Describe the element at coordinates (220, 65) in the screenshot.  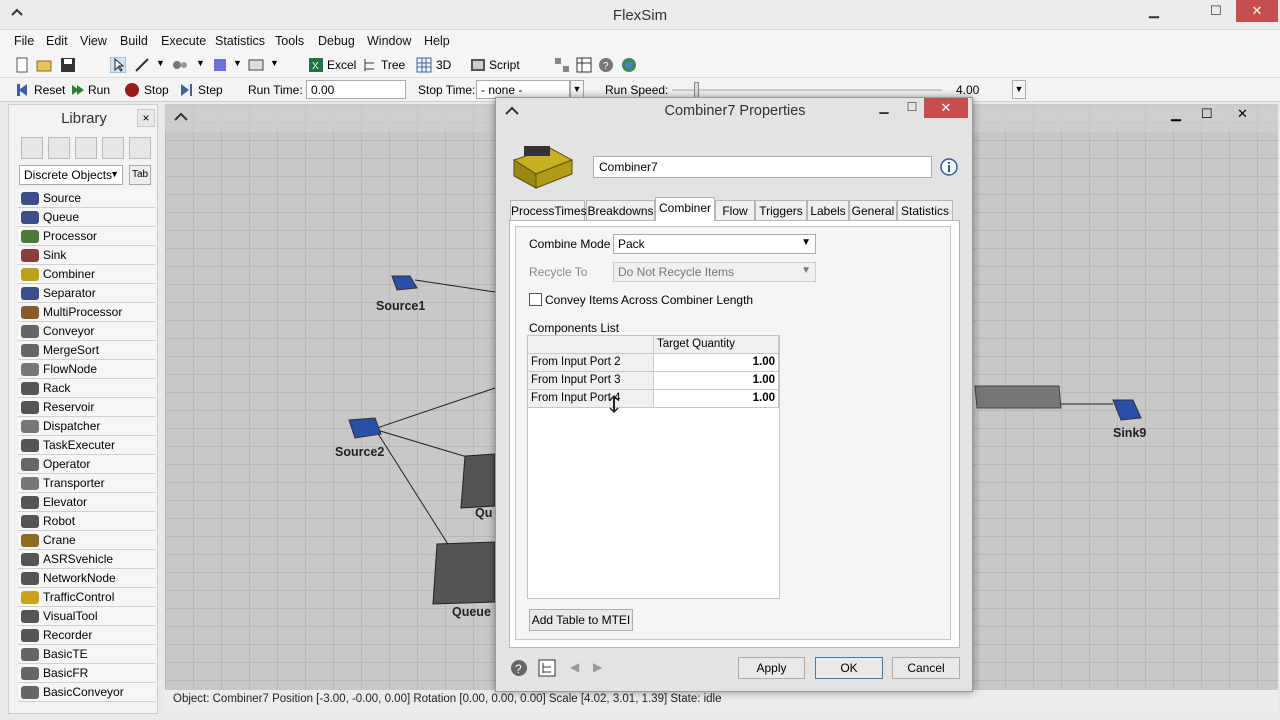
I see `shape-tool-icon` at that location.